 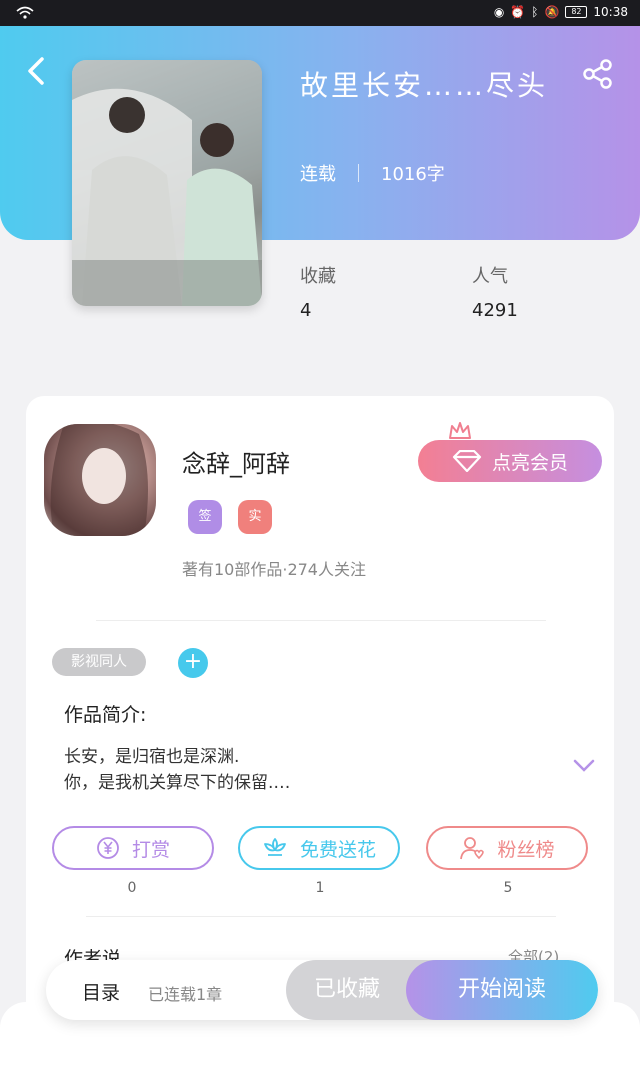 What do you see at coordinates (499, 12) in the screenshot?
I see `eye-icon: ◉` at bounding box center [499, 12].